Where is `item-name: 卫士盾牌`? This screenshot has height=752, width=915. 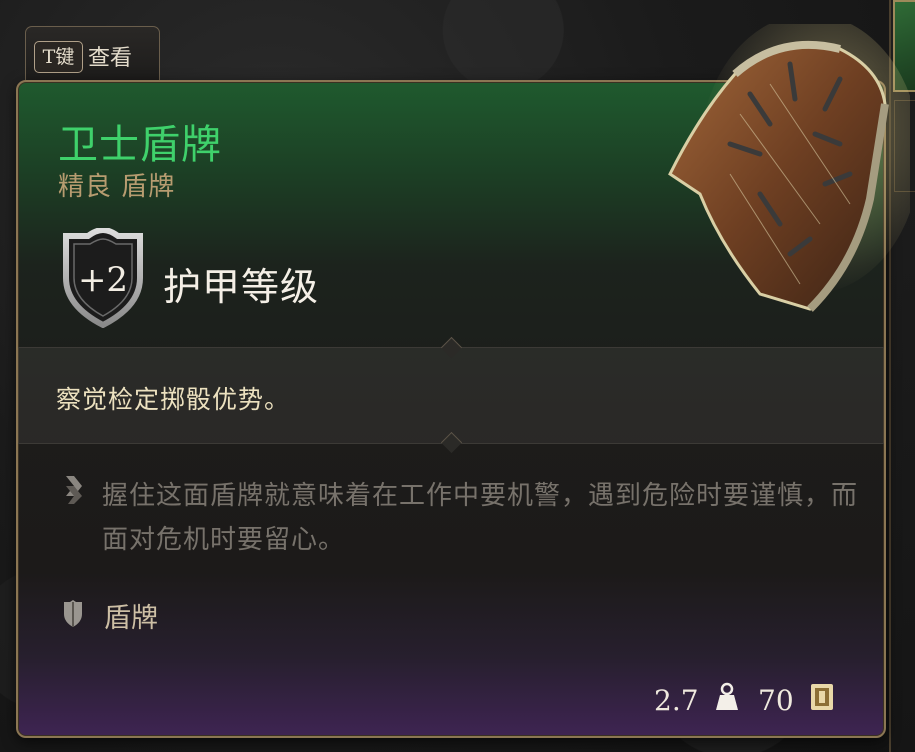 item-name: 卫士盾牌 is located at coordinates (140, 145).